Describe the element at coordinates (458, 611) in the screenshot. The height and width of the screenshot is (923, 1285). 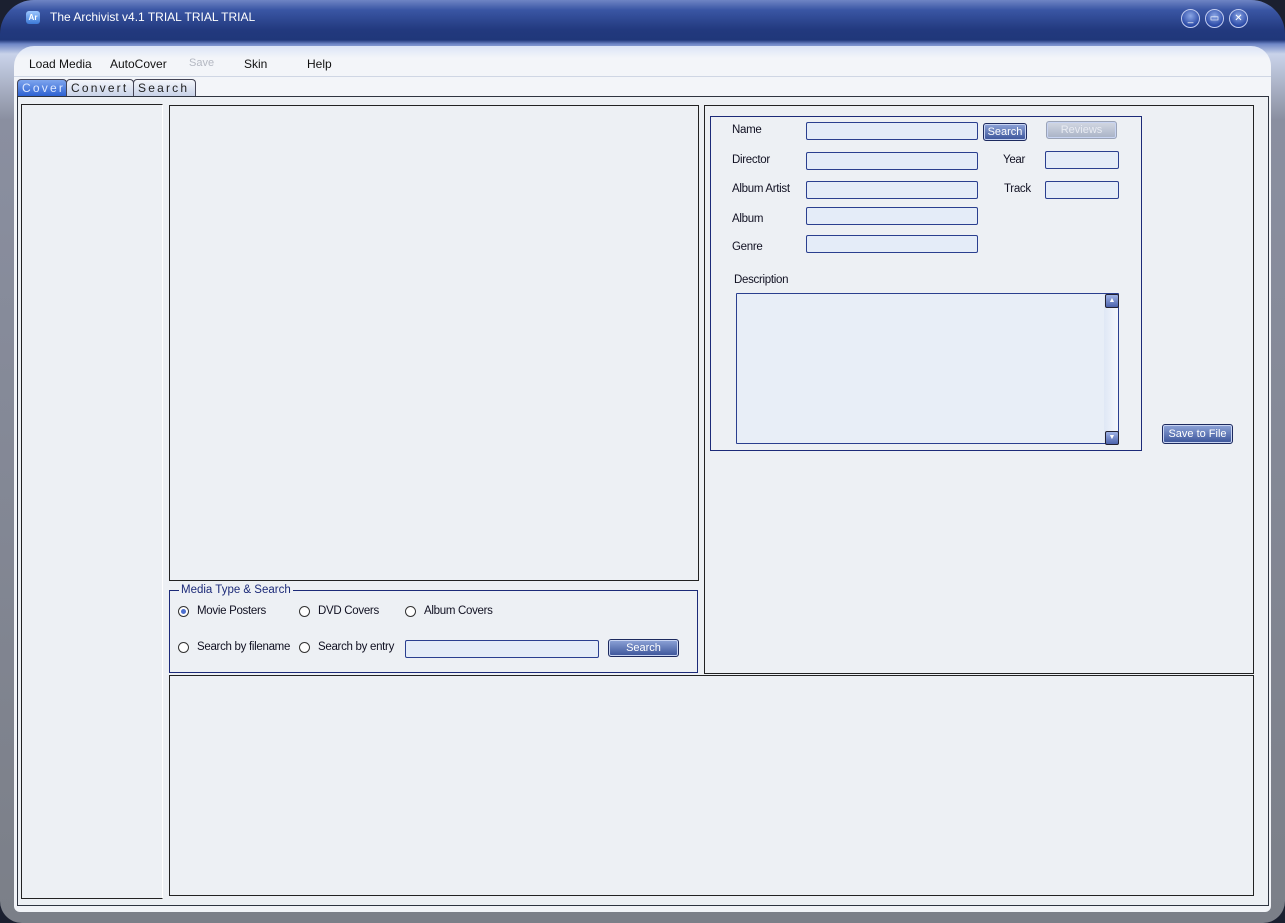
I see `label-album-covers: Album Covers` at that location.